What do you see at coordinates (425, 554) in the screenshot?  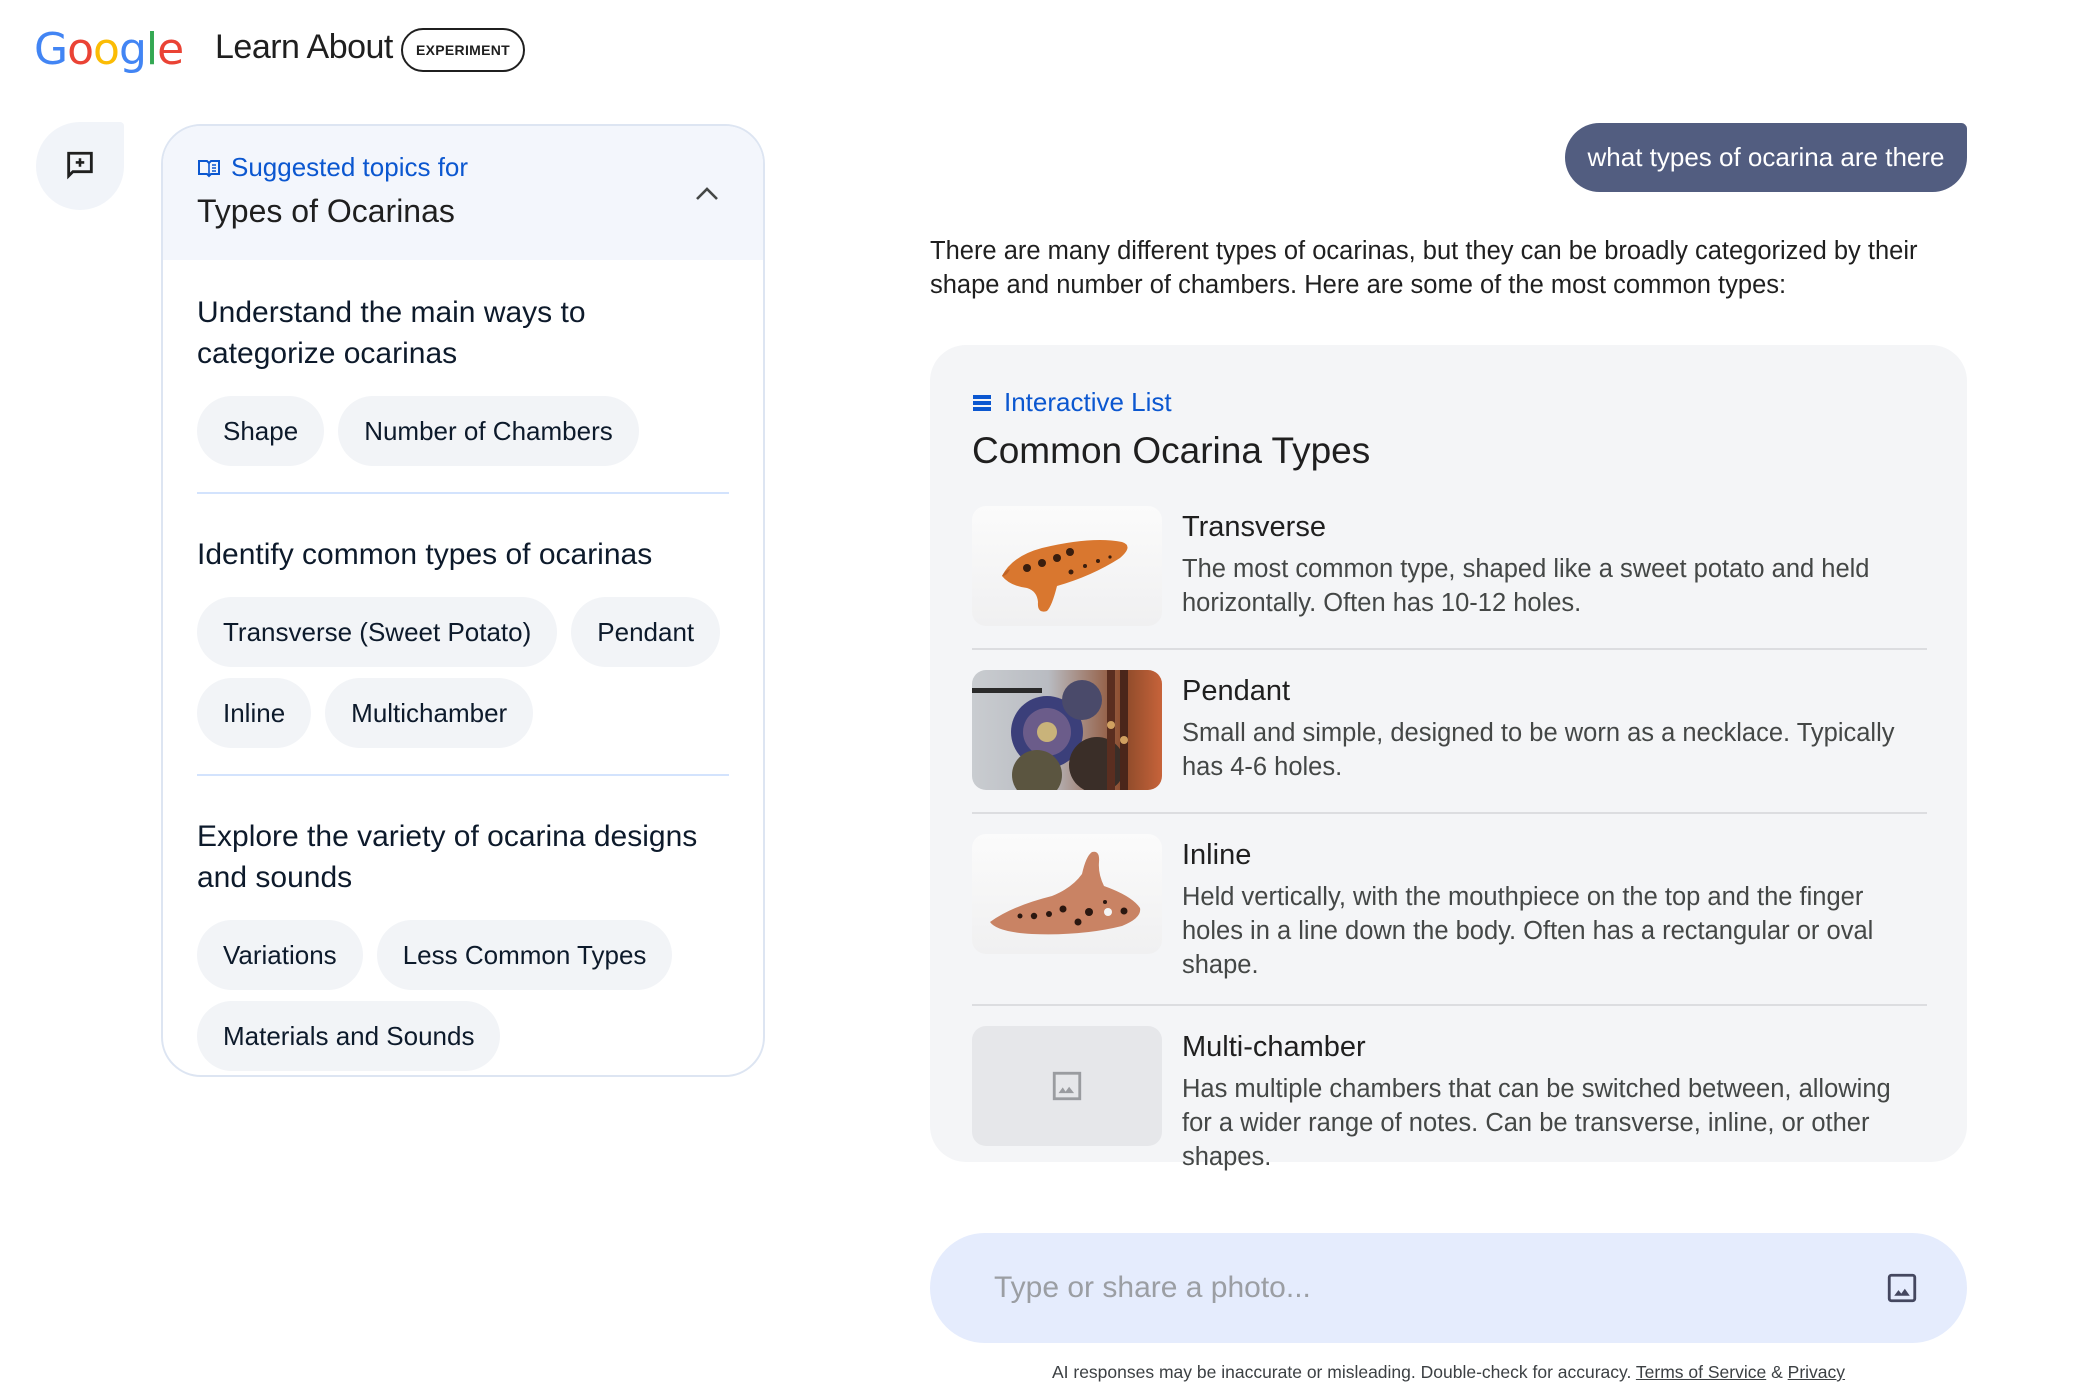 I see `section-title: Identify common types of ocarinas` at bounding box center [425, 554].